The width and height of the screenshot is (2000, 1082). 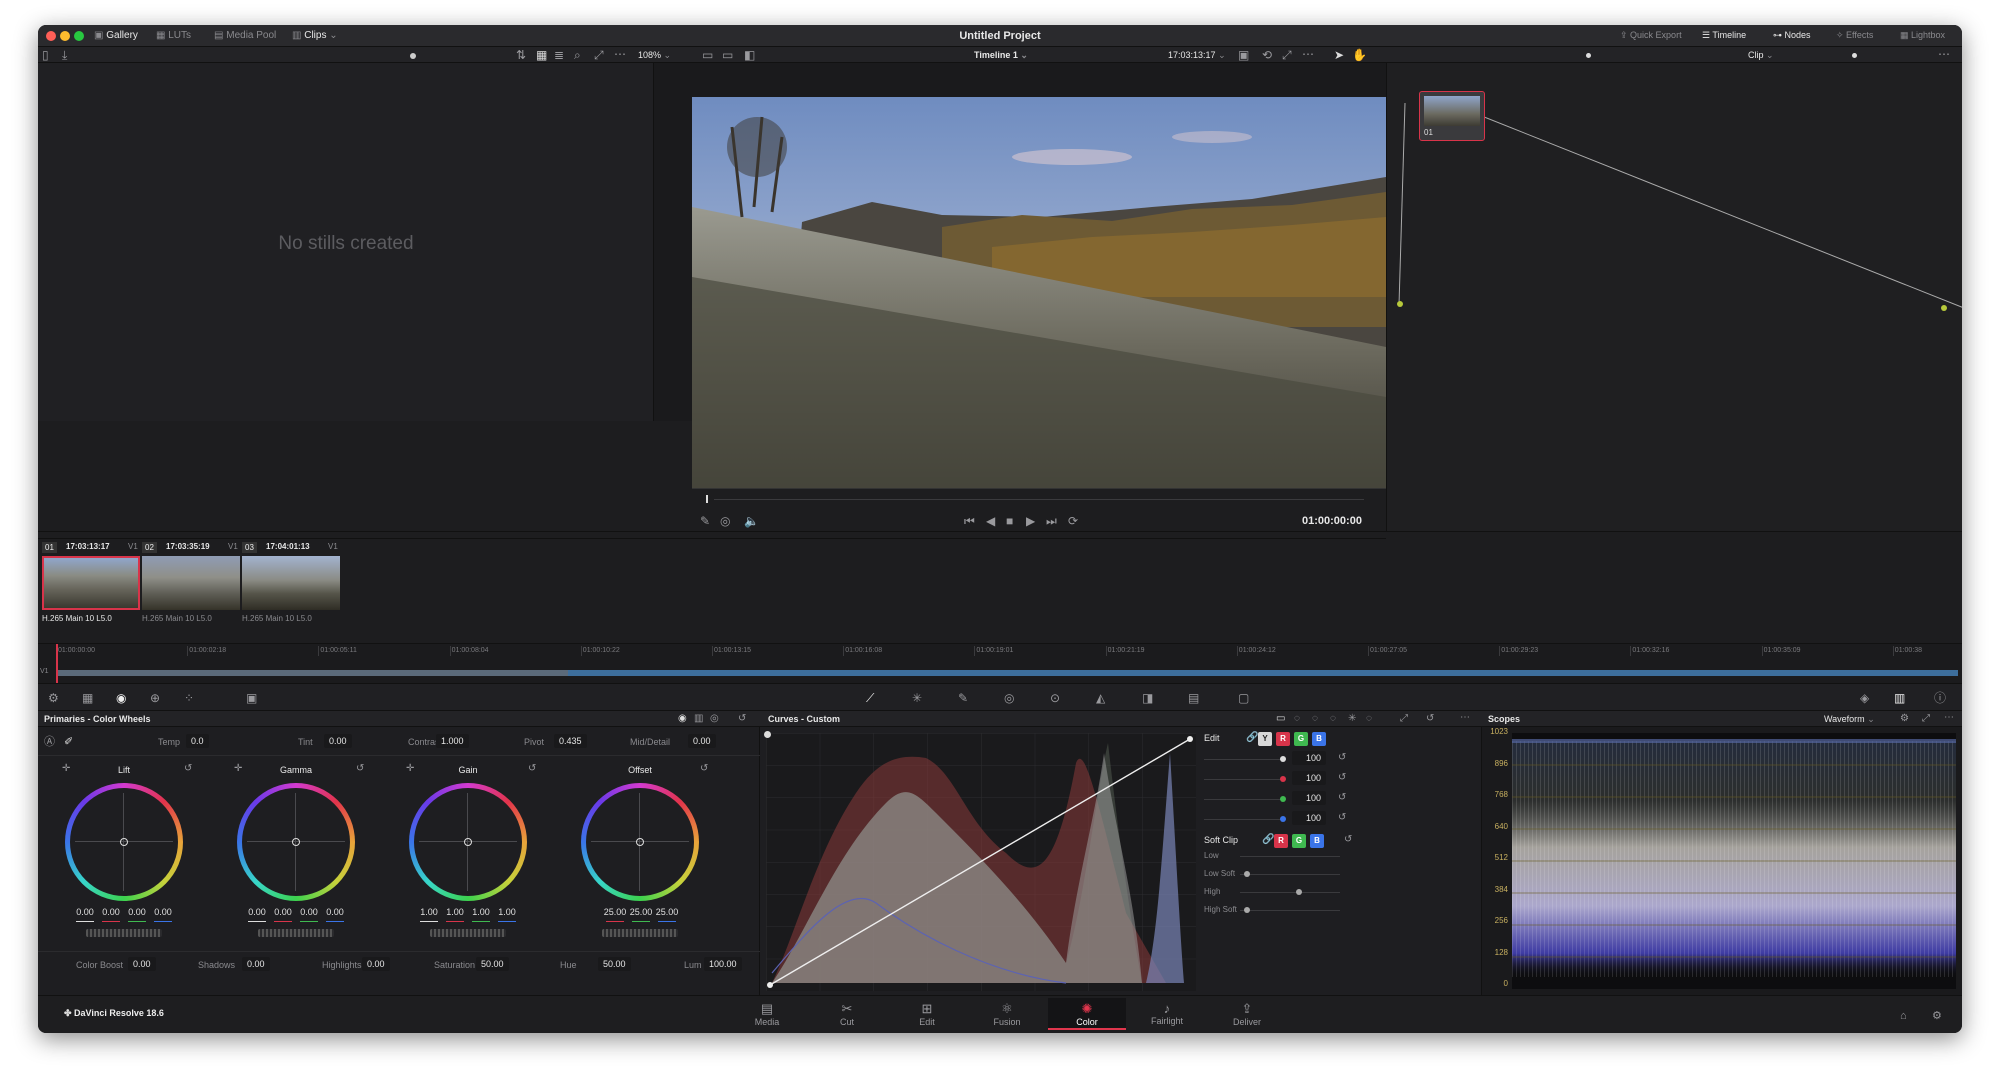 What do you see at coordinates (1281, 841) in the screenshot?
I see `soft-clip-toggle-r: R` at bounding box center [1281, 841].